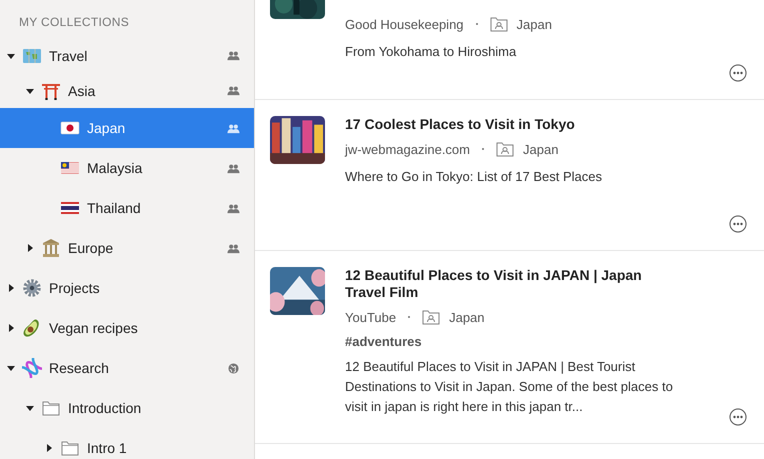 This screenshot has height=459, width=764. I want to click on collection-label: Introduction, so click(105, 408).